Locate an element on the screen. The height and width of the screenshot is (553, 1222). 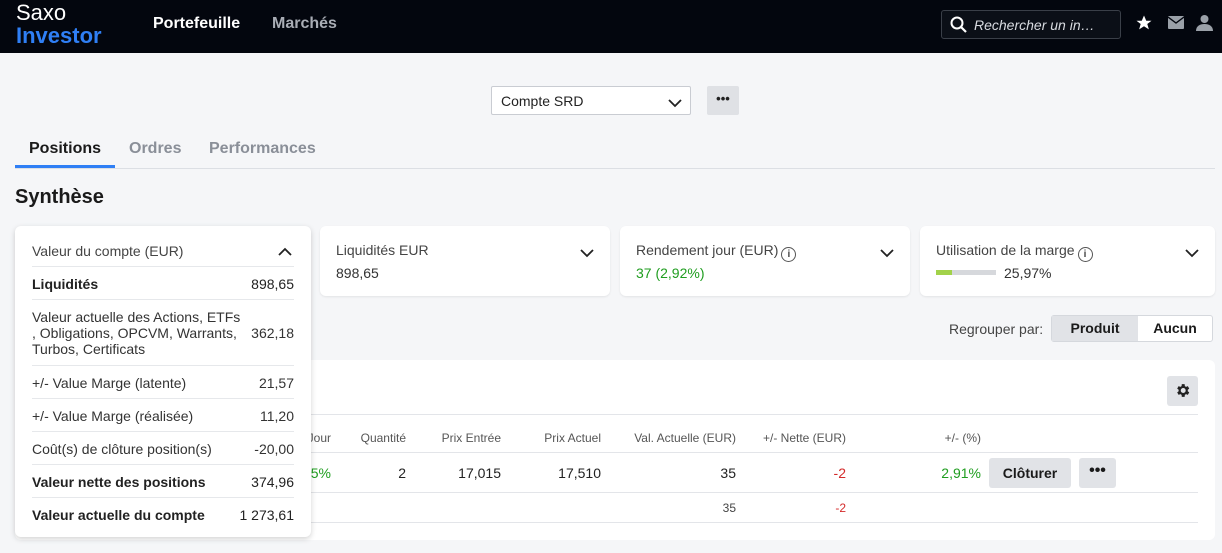
account-more-button: ••• is located at coordinates (723, 100).